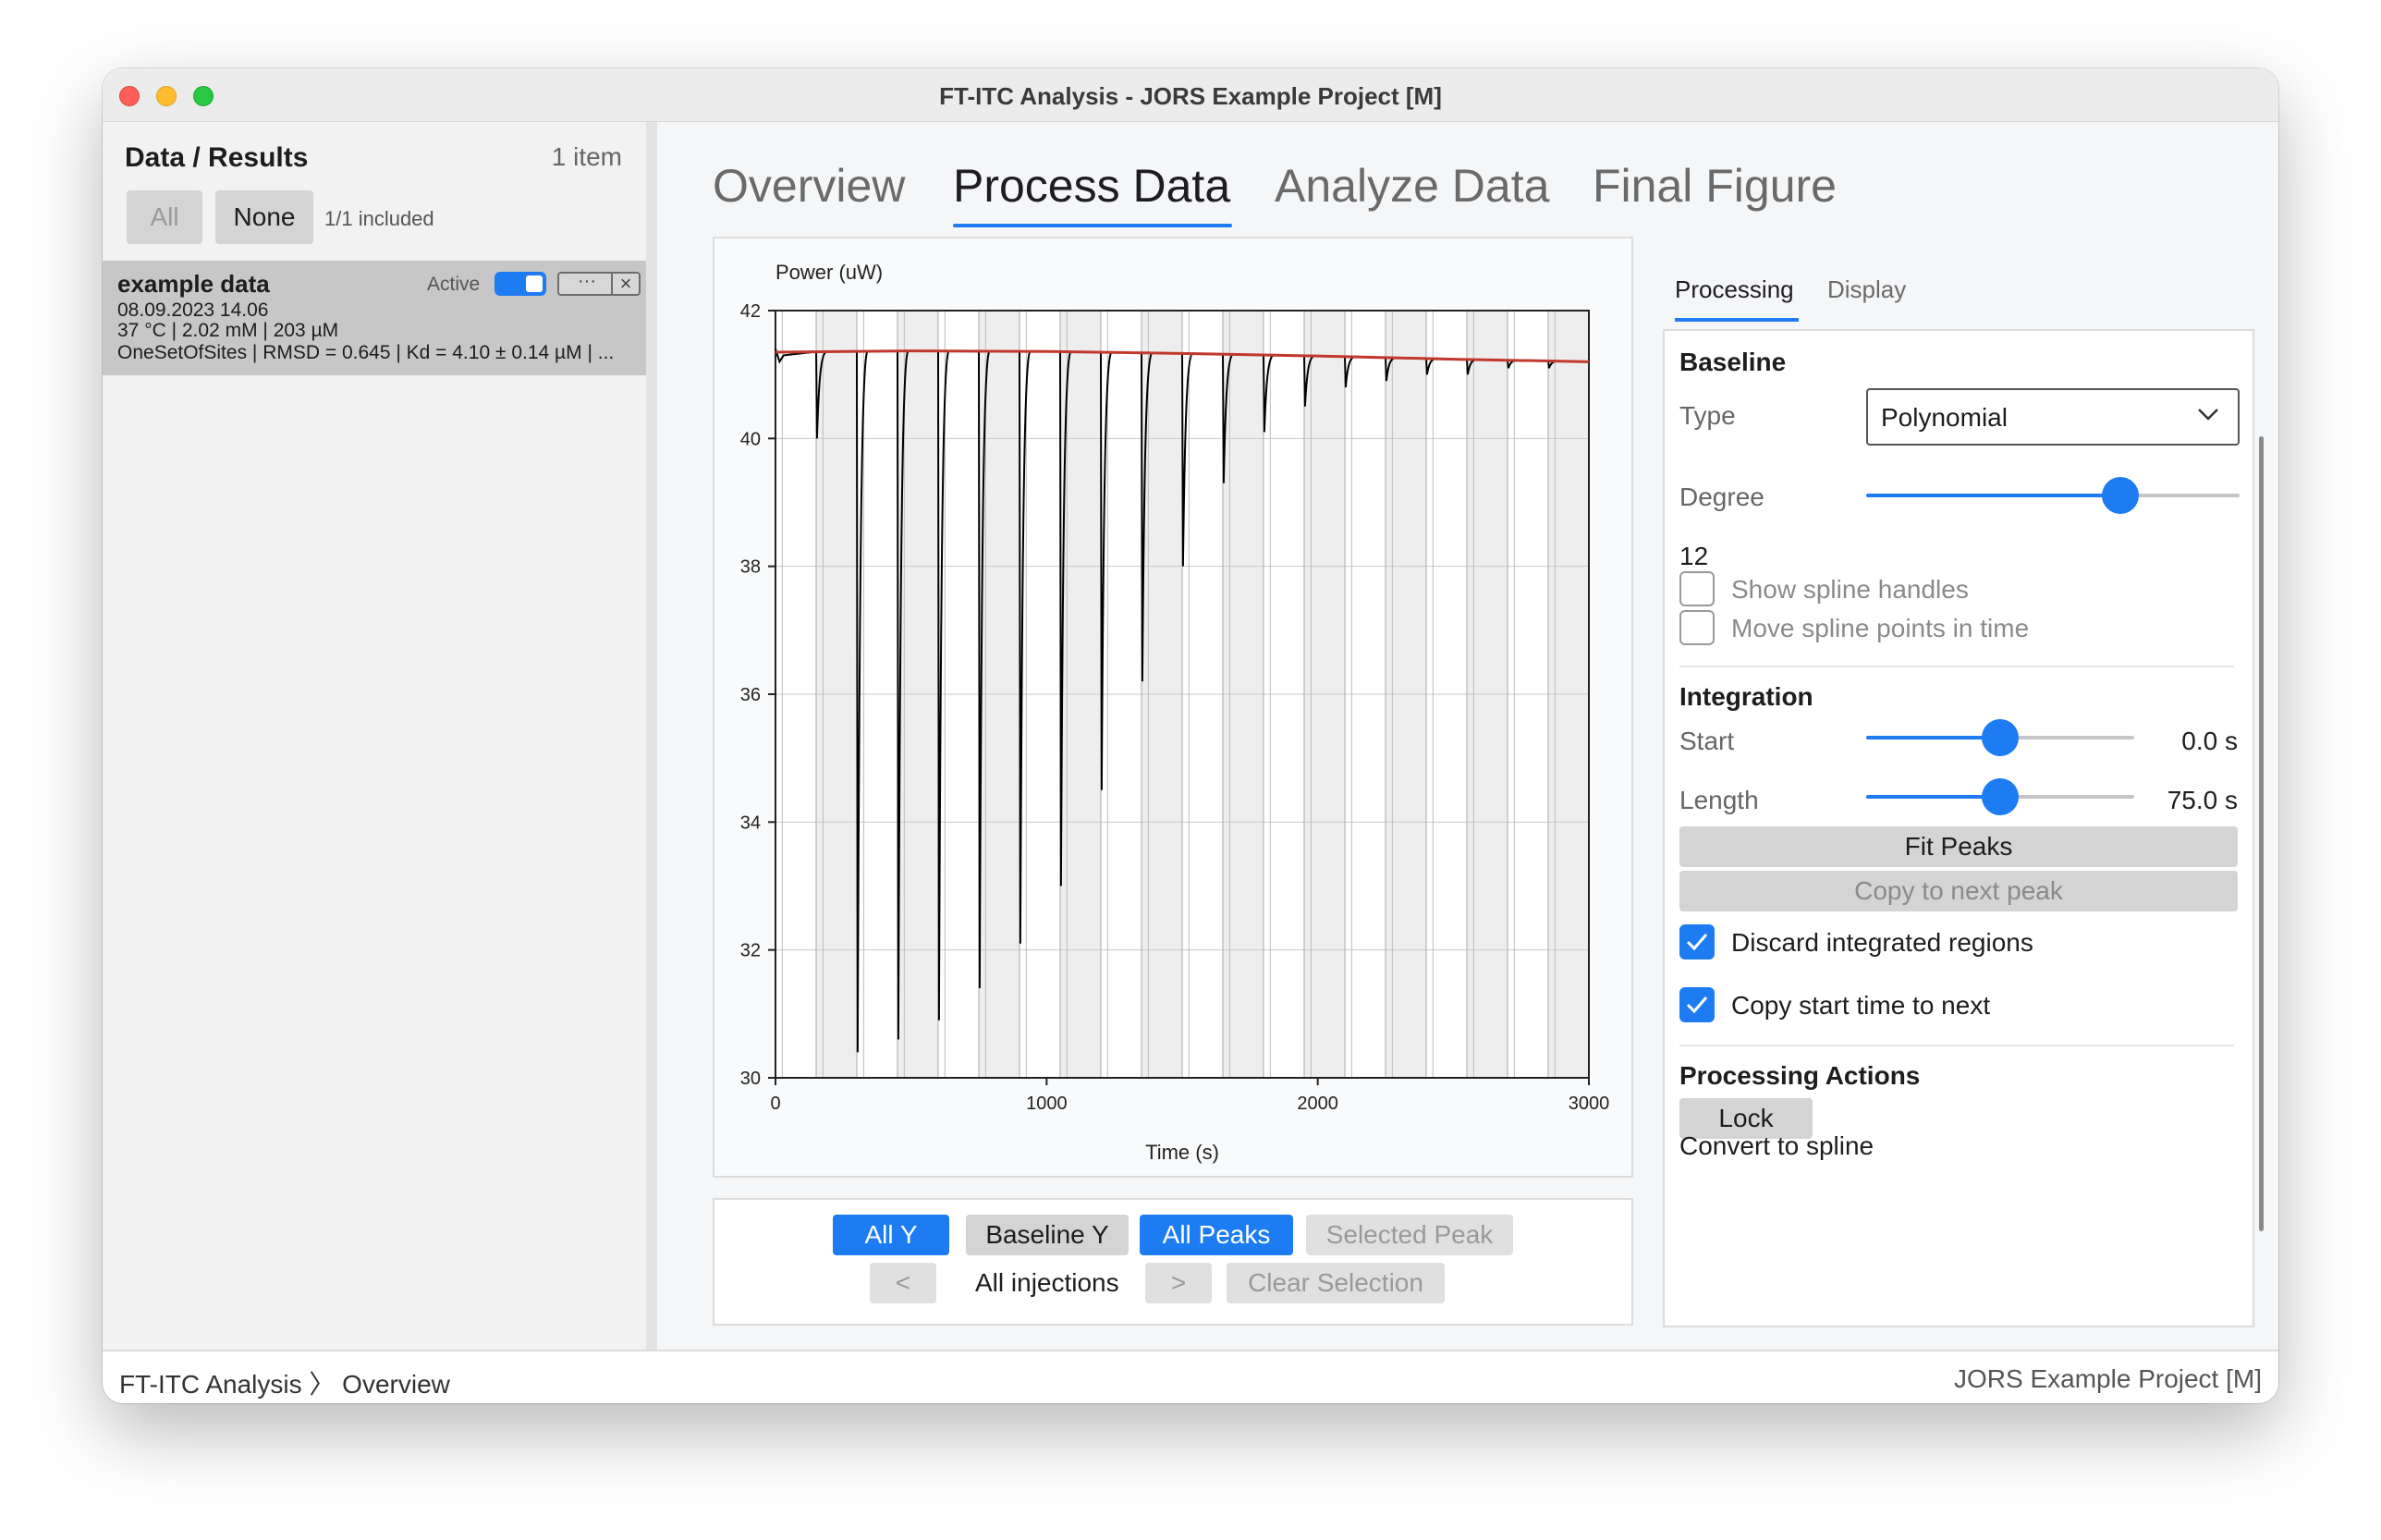 This screenshot has height=1540, width=2381. I want to click on move-spline-points-label: Move spline points in time, so click(1880, 628).